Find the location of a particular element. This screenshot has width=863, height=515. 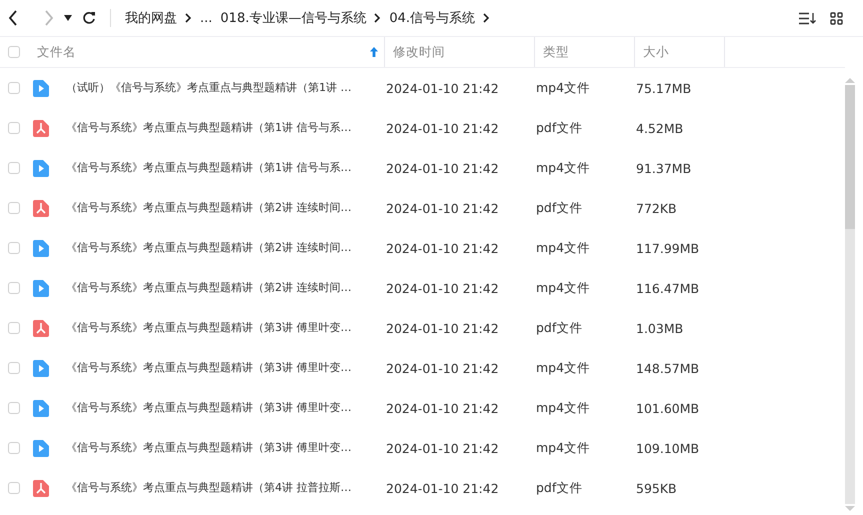

file-size: 116.47MB is located at coordinates (668, 288).